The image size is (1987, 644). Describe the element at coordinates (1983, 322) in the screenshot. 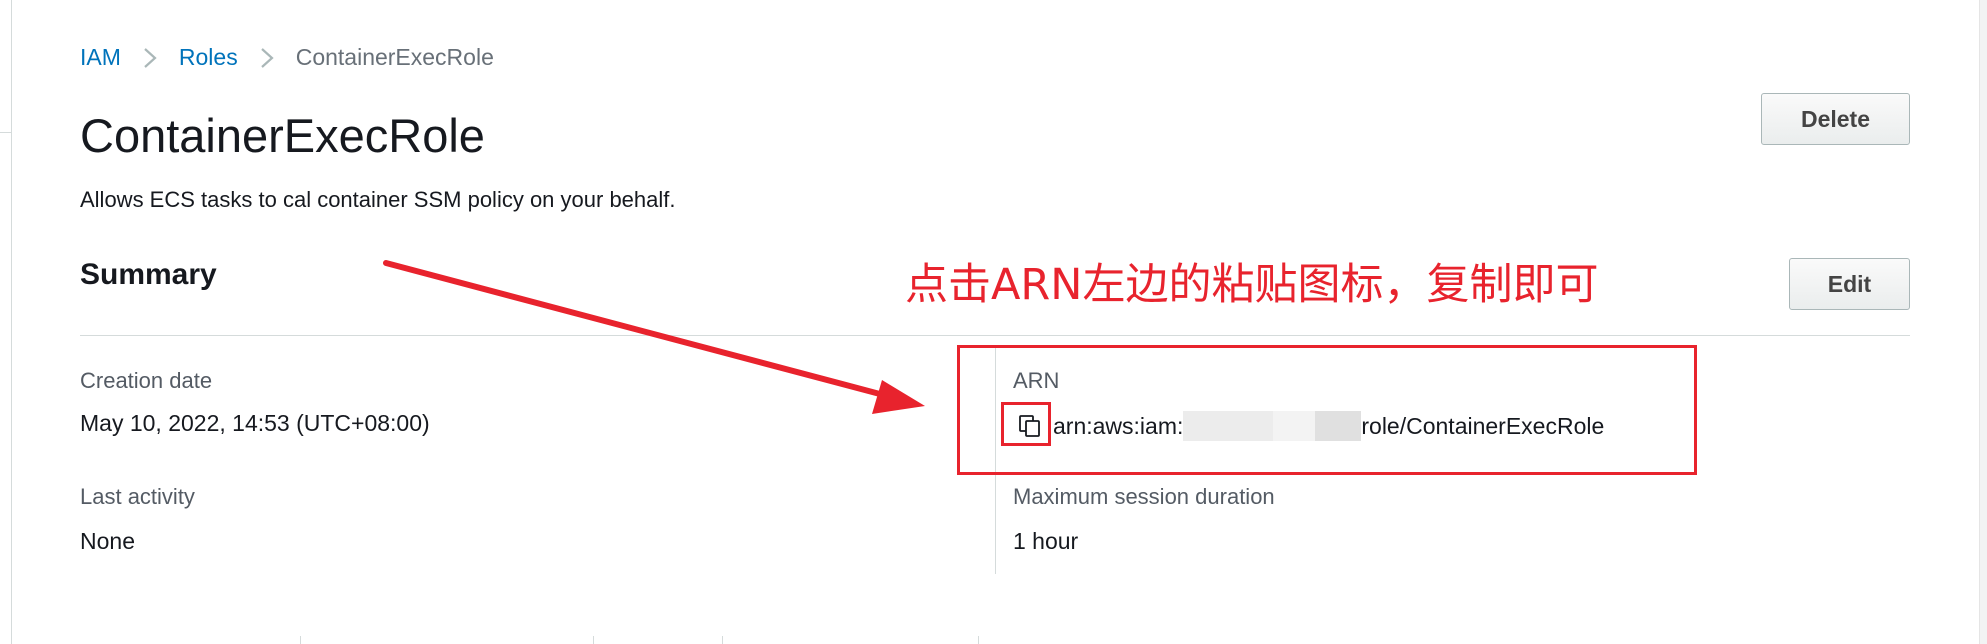

I see `vertical-scrollbar` at that location.